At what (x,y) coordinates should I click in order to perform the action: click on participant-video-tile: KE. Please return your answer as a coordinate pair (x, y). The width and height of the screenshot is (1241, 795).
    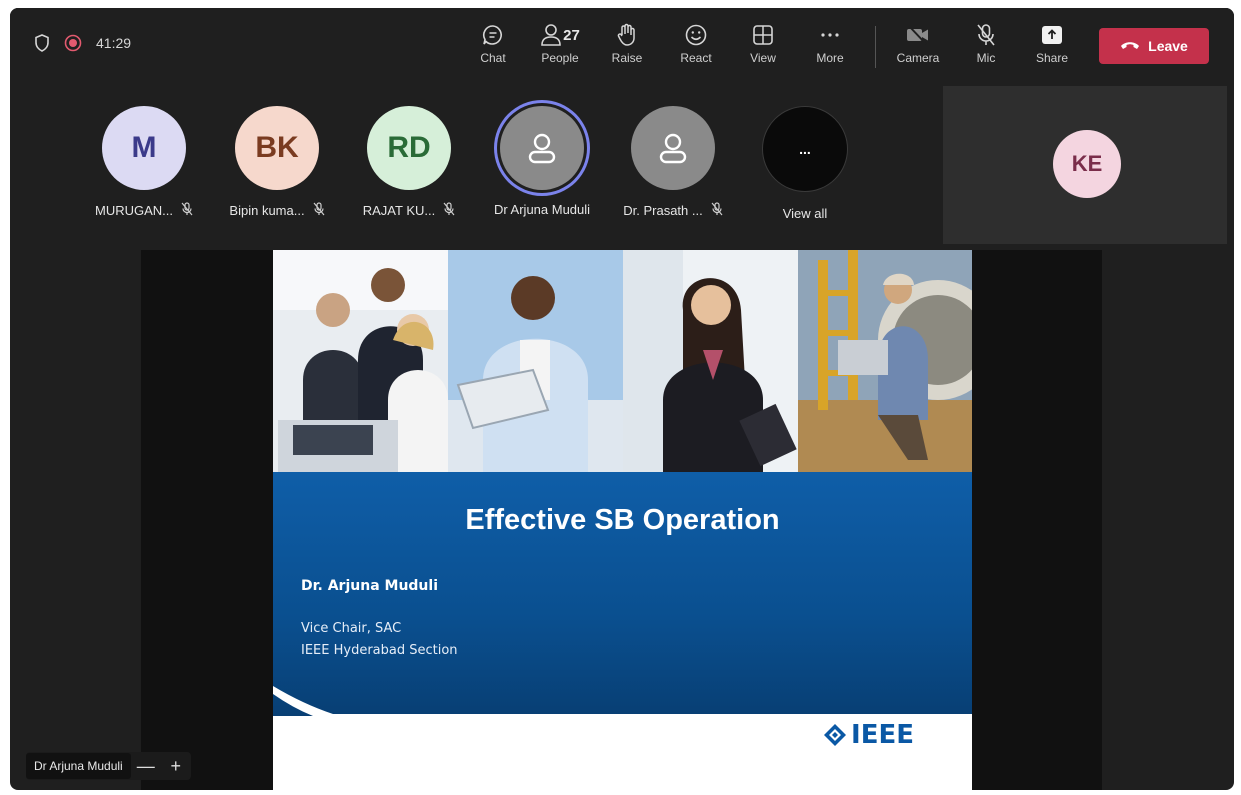
    Looking at the image, I should click on (1085, 165).